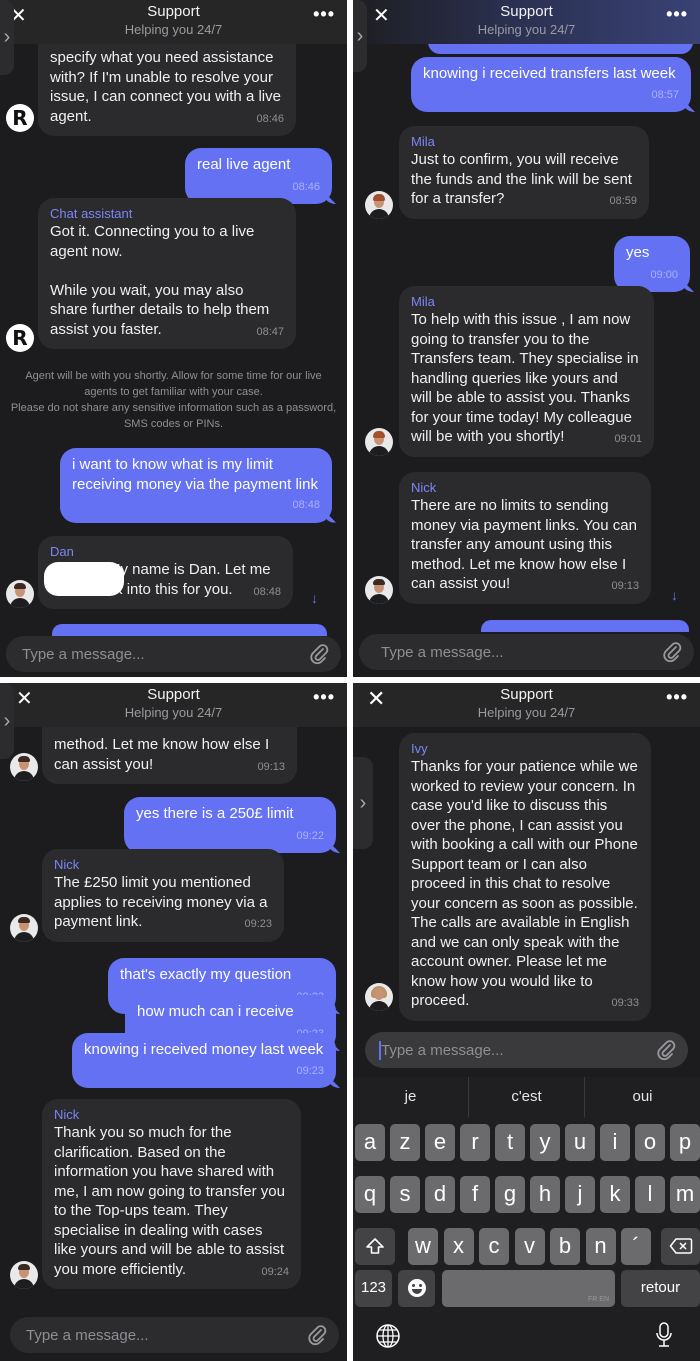 The height and width of the screenshot is (1361, 700). Describe the element at coordinates (475, 1142) in the screenshot. I see `key-row1-3: r` at that location.